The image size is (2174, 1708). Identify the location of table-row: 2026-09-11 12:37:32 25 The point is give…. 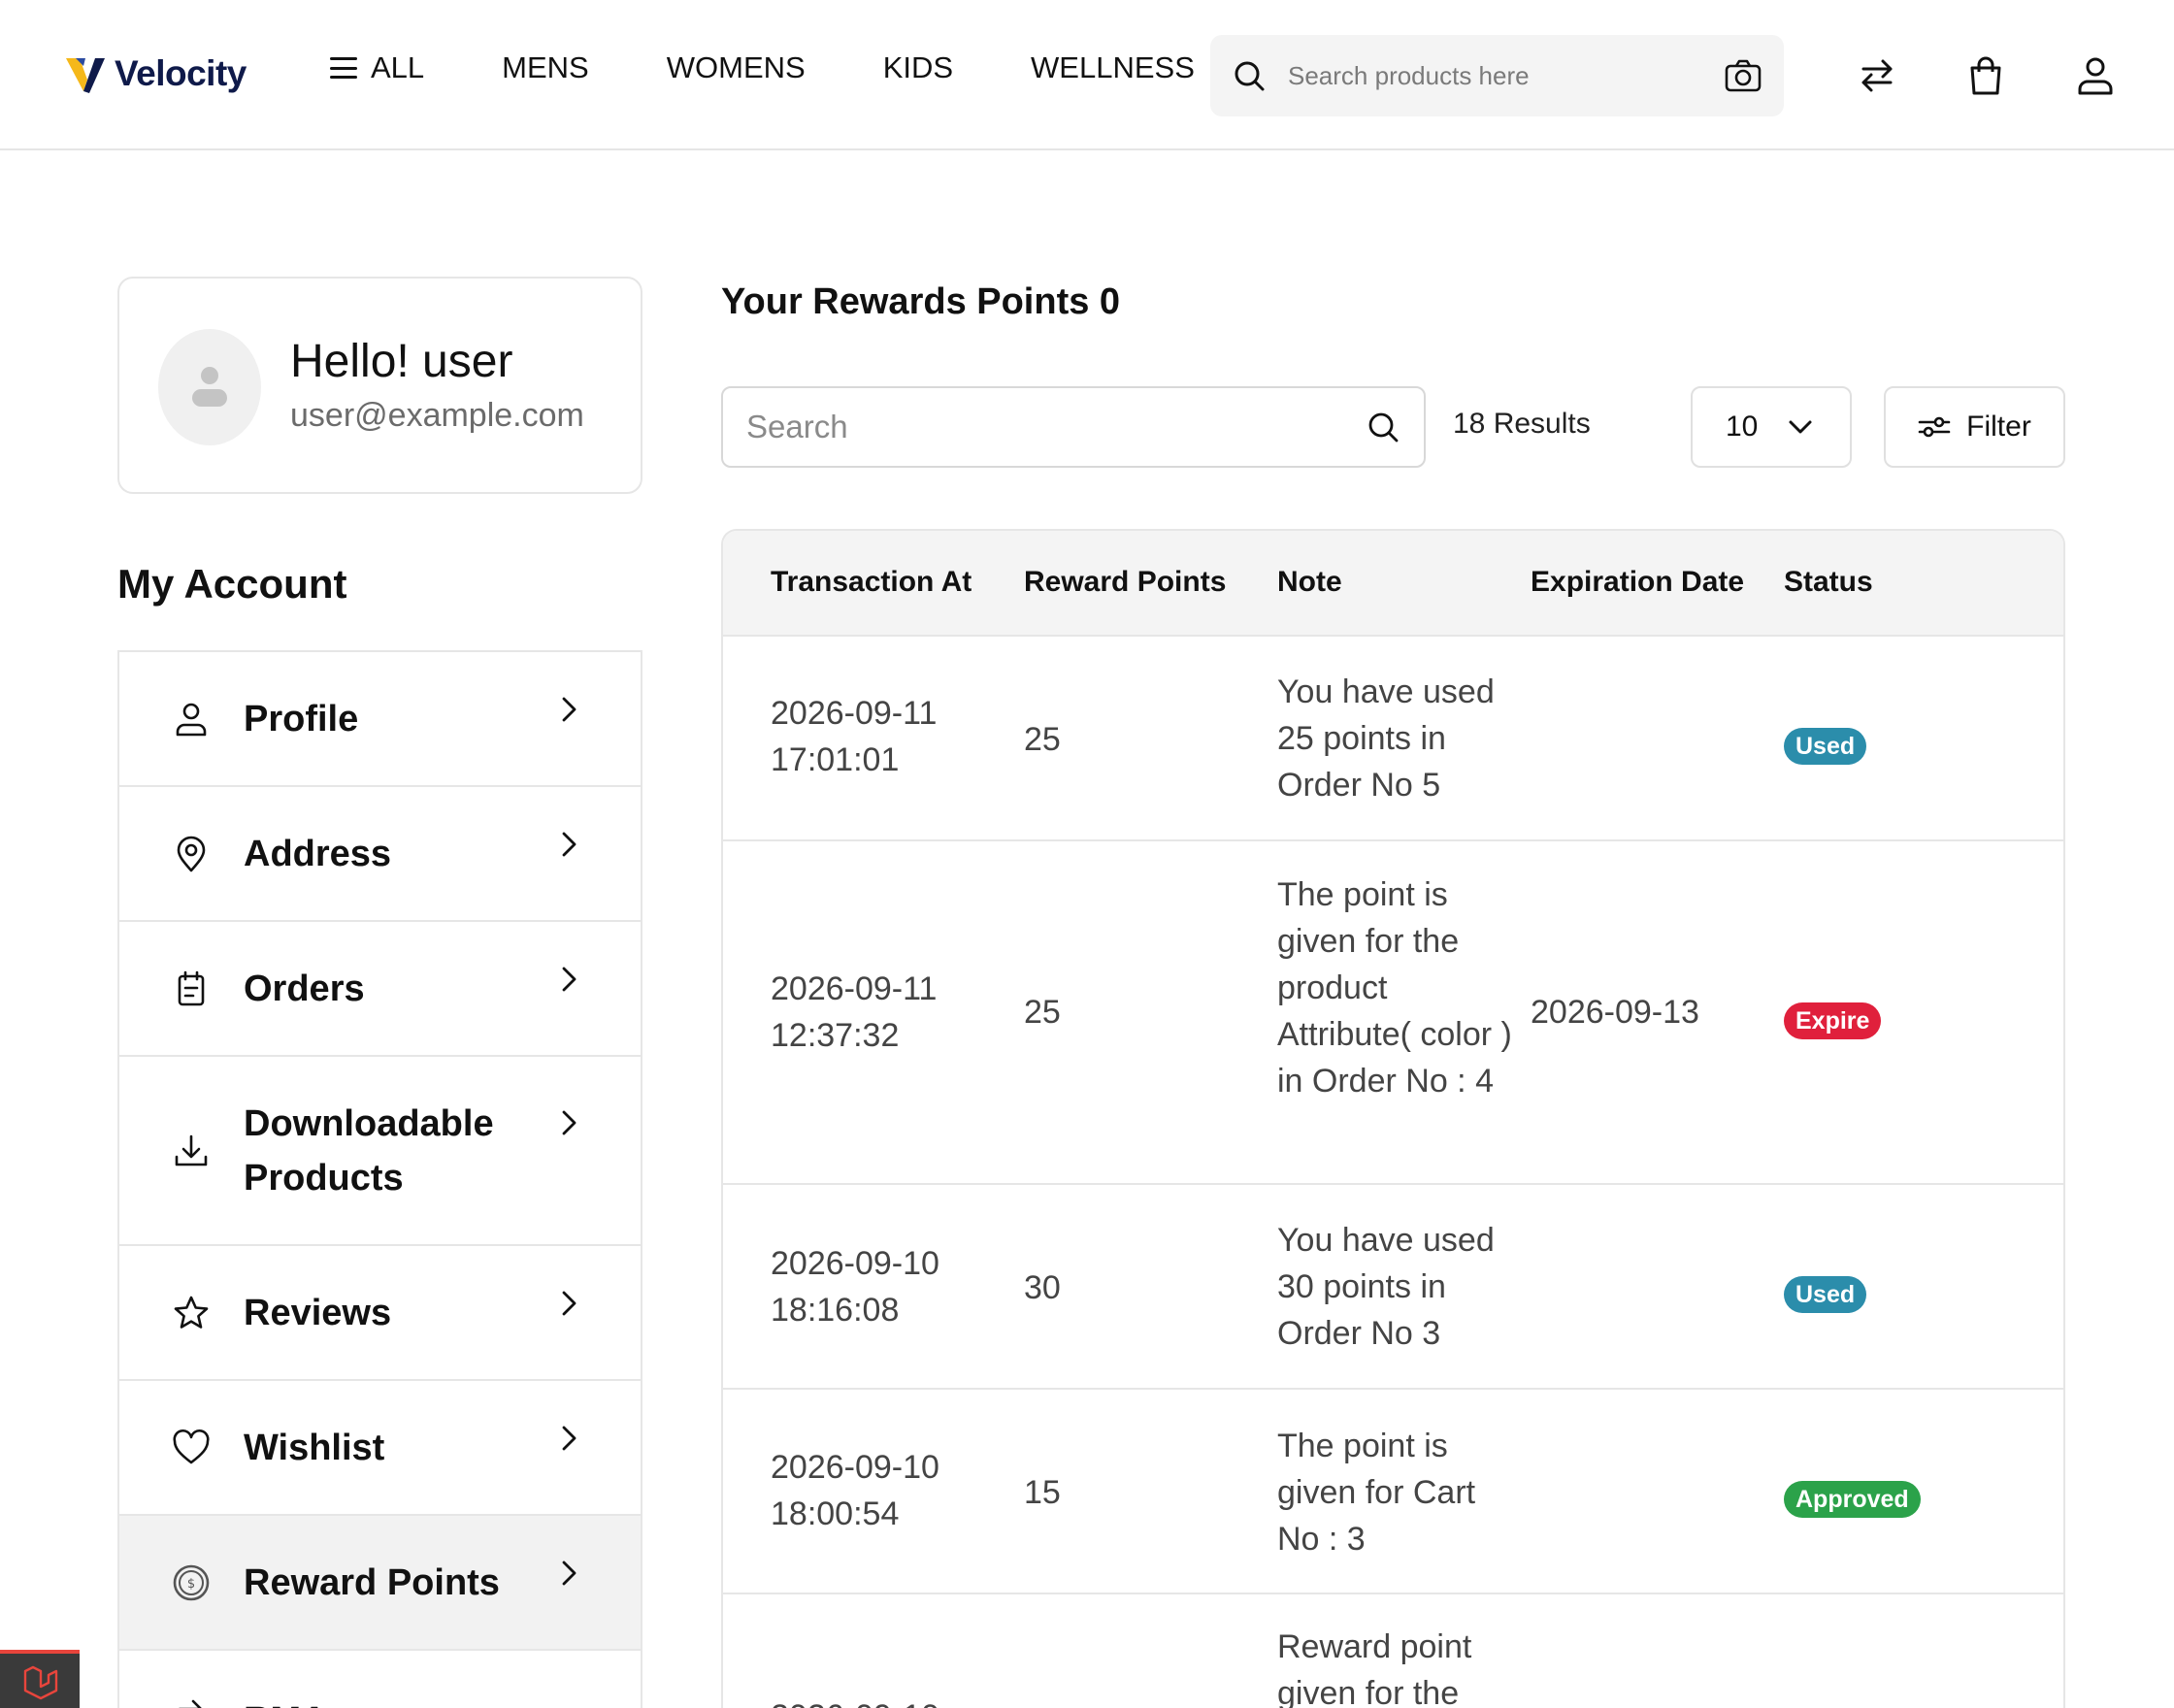
(1393, 1013).